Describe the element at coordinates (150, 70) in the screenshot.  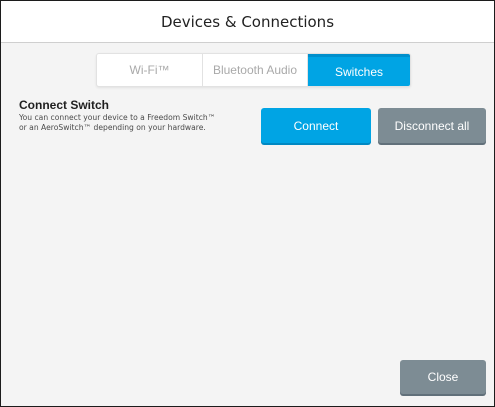
I see `tab-wifi: Wi-Fi™` at that location.